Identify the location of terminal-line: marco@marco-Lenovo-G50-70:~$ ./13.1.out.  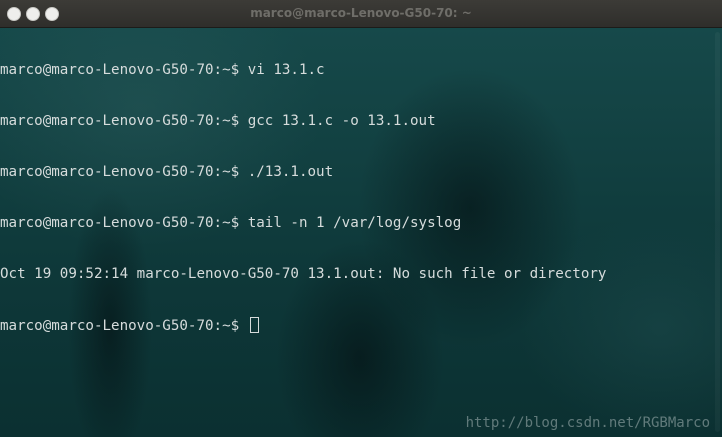
(303, 172).